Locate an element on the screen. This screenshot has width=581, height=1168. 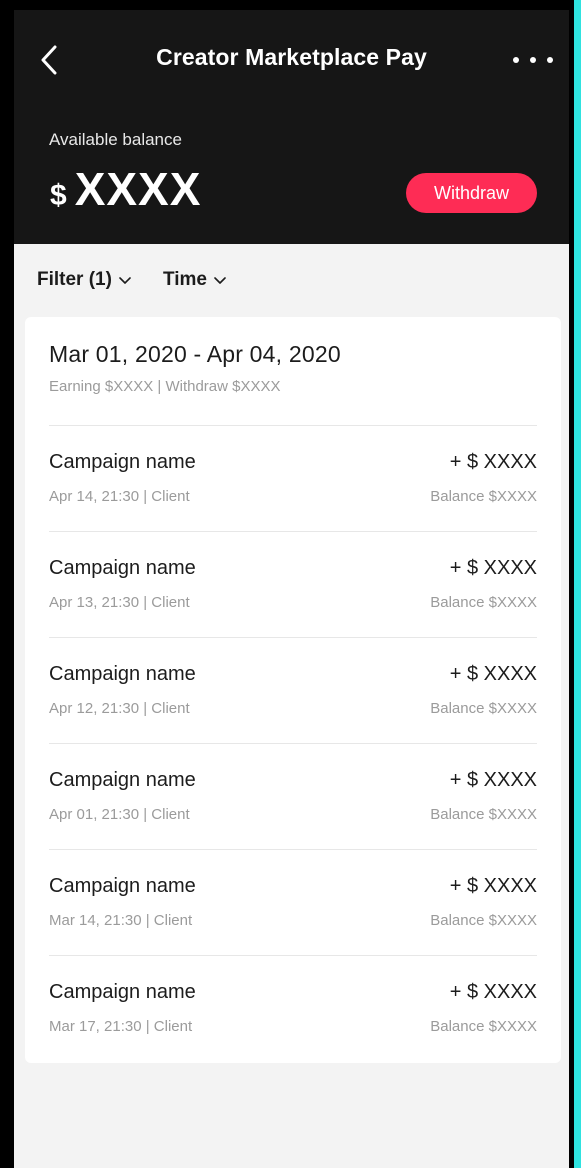
balance-label: Available balance is located at coordinates (115, 139).